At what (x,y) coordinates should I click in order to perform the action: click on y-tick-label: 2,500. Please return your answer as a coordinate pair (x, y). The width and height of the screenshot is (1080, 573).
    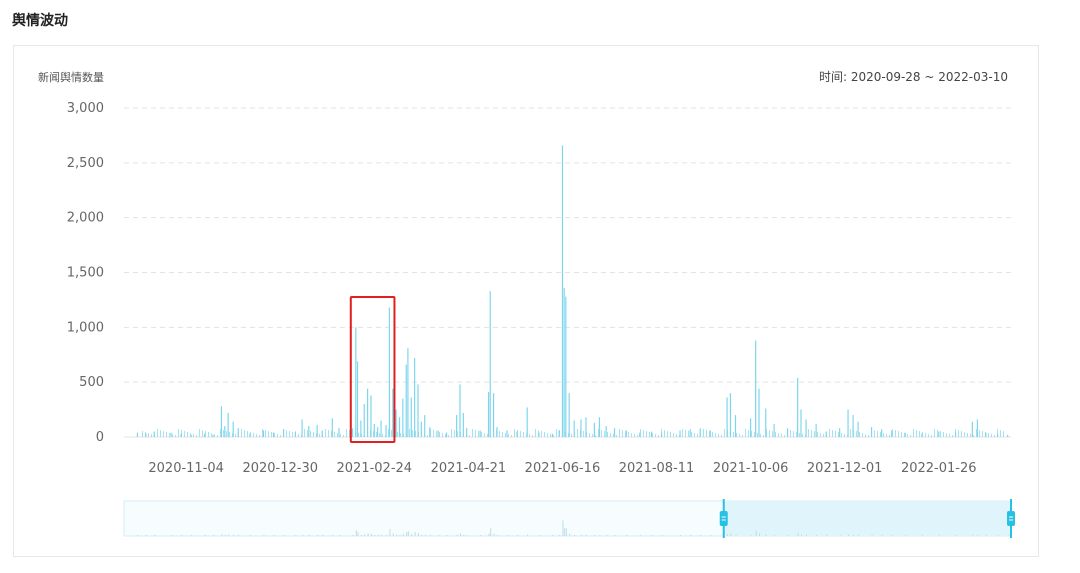
    Looking at the image, I should click on (85, 163).